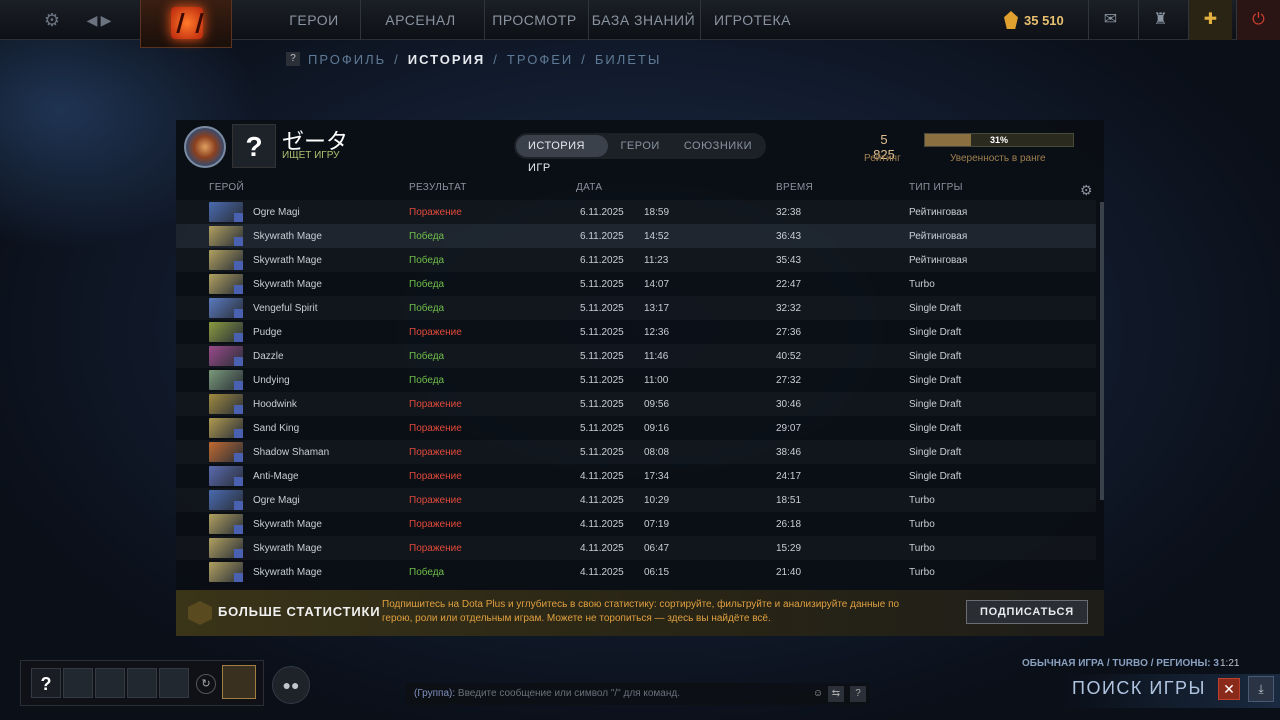 The height and width of the screenshot is (720, 1280). What do you see at coordinates (628, 59) in the screenshot?
I see `subnav-tickets: БИЛЕТЫ` at bounding box center [628, 59].